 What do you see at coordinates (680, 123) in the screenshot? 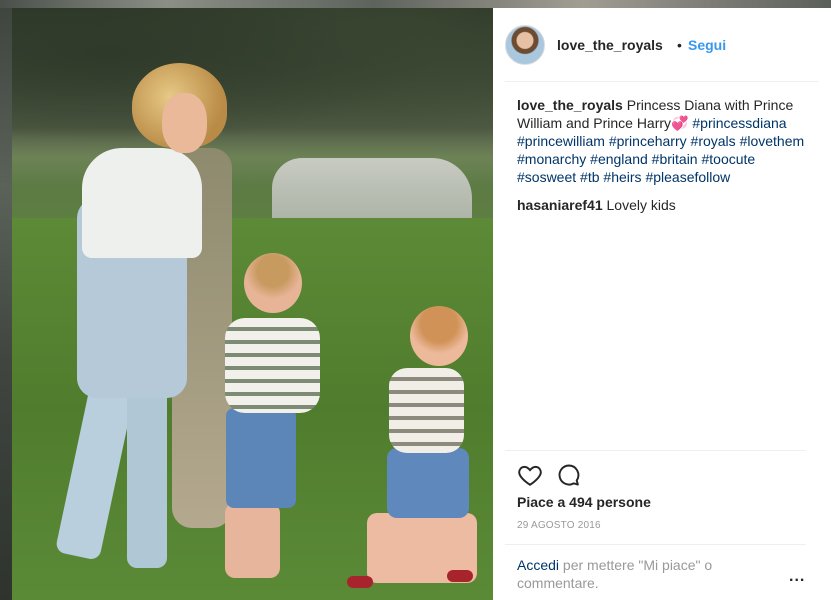
I see `heart-emoji-icon: 💞` at bounding box center [680, 123].